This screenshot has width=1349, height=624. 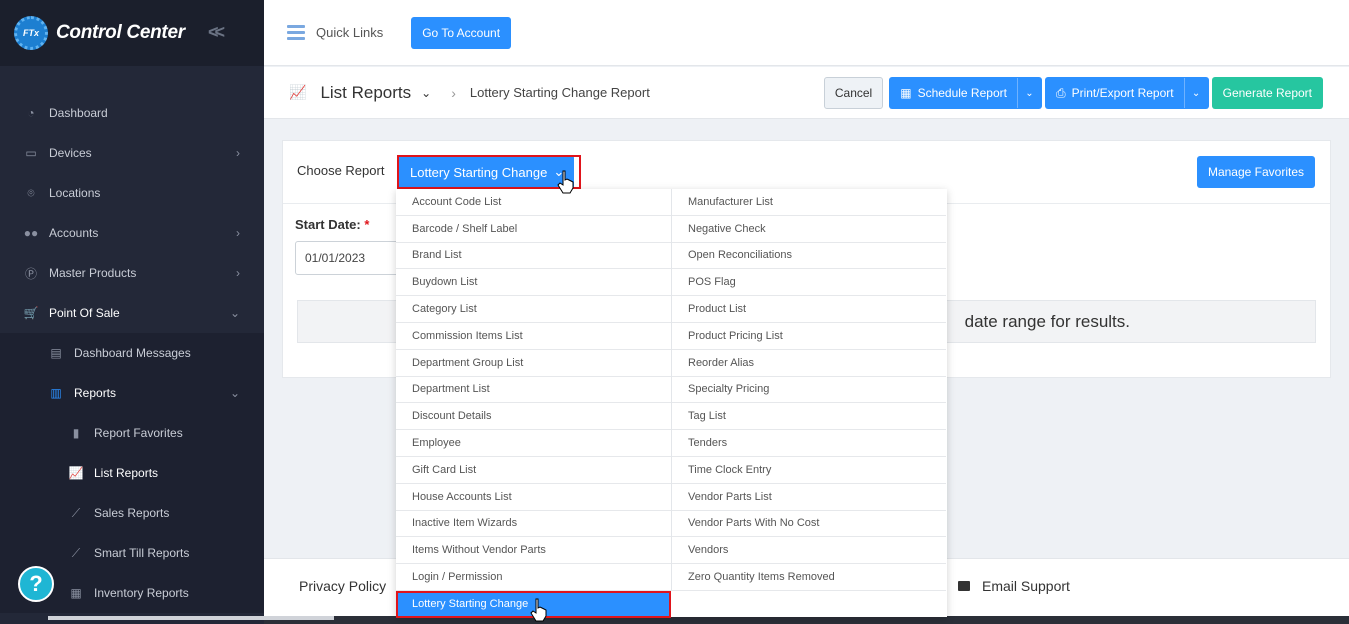 What do you see at coordinates (533, 417) in the screenshot?
I see `dropdown-option: Discount Details` at bounding box center [533, 417].